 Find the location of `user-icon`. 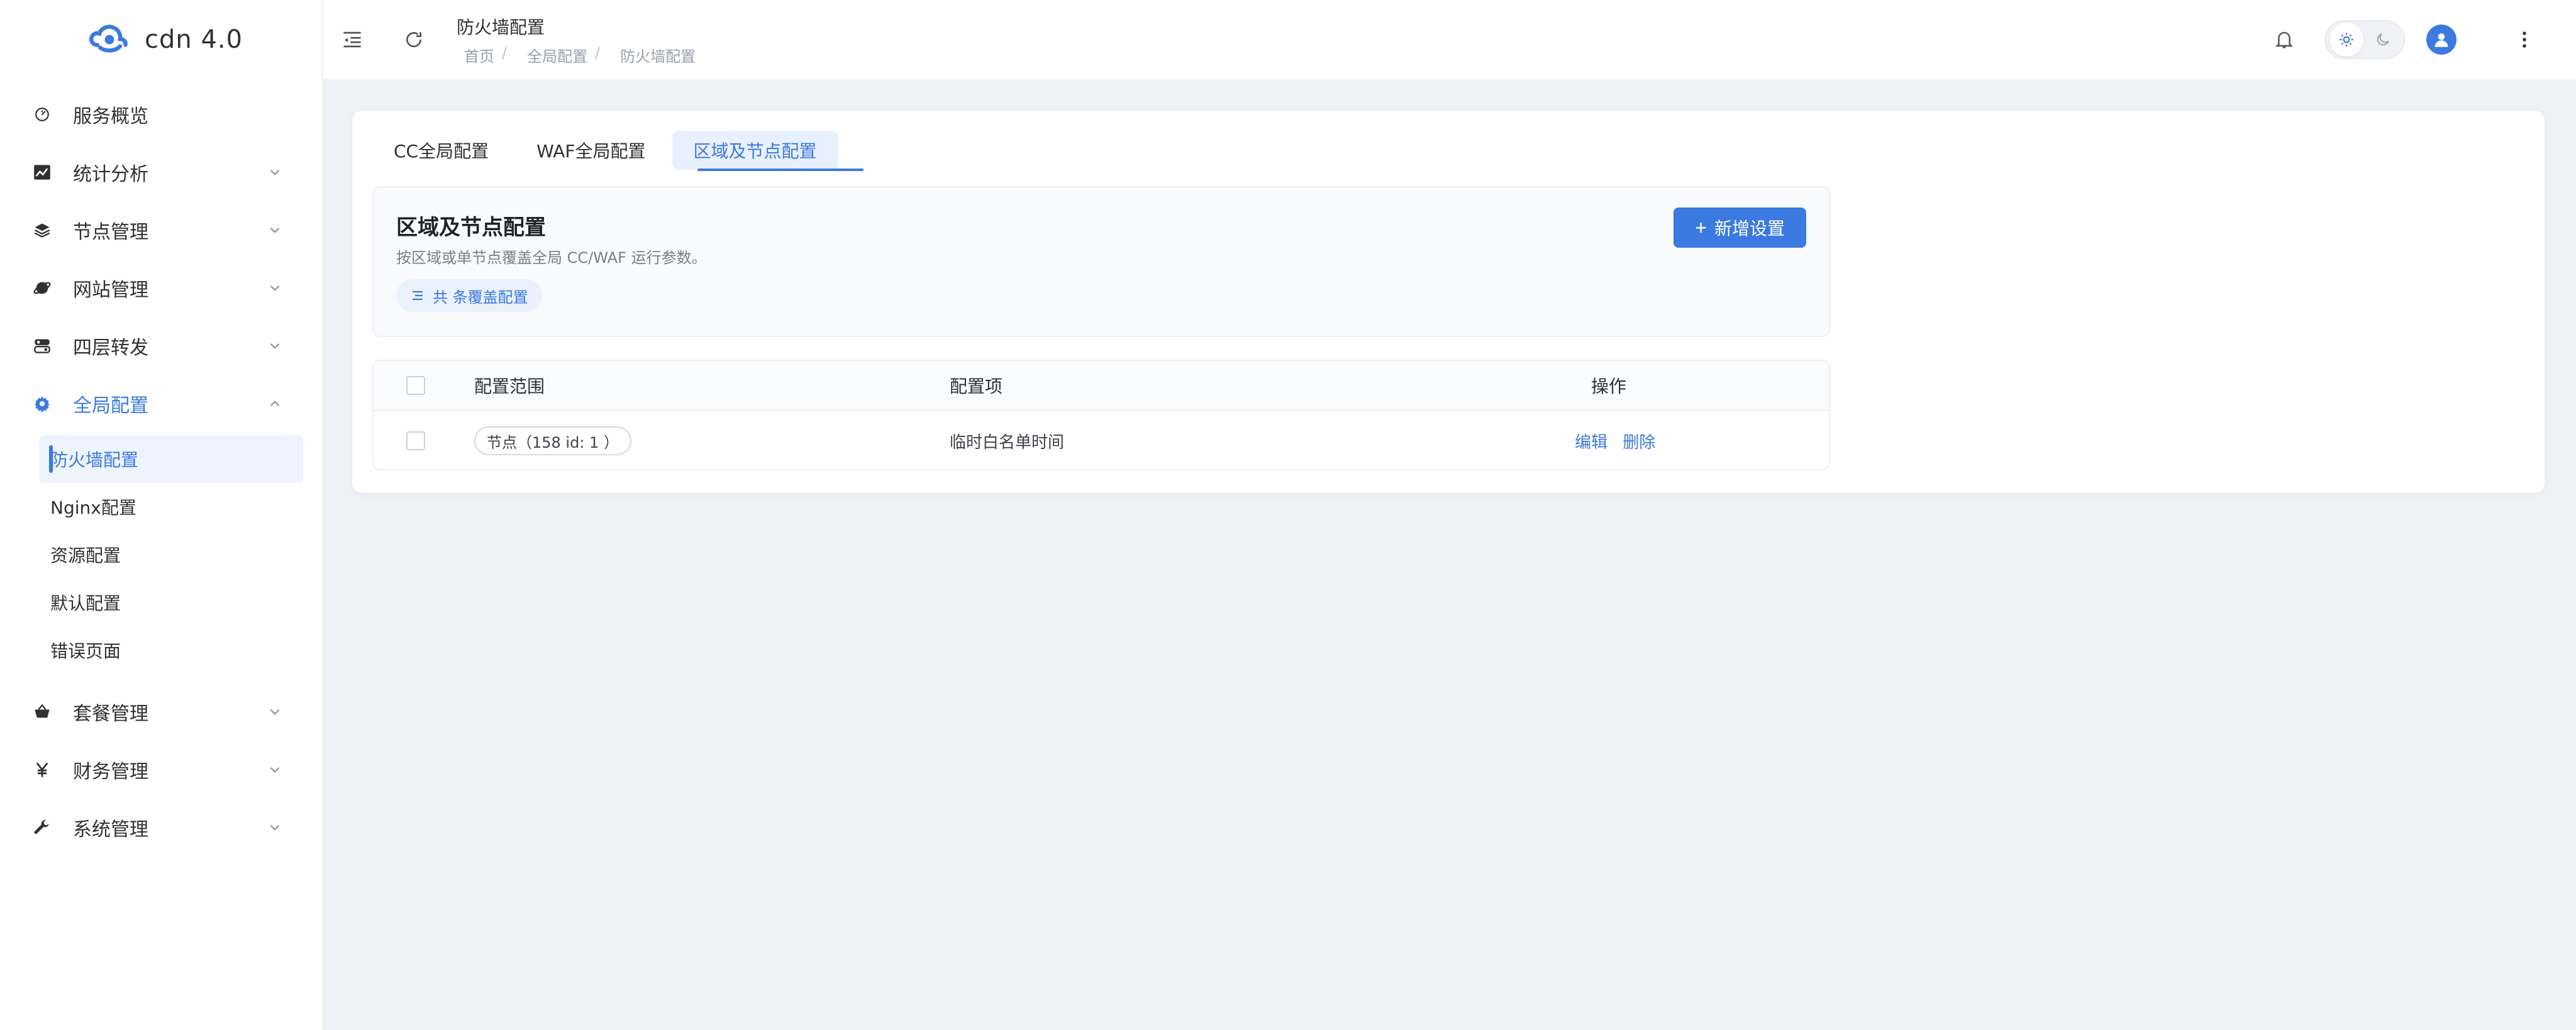

user-icon is located at coordinates (2441, 40).